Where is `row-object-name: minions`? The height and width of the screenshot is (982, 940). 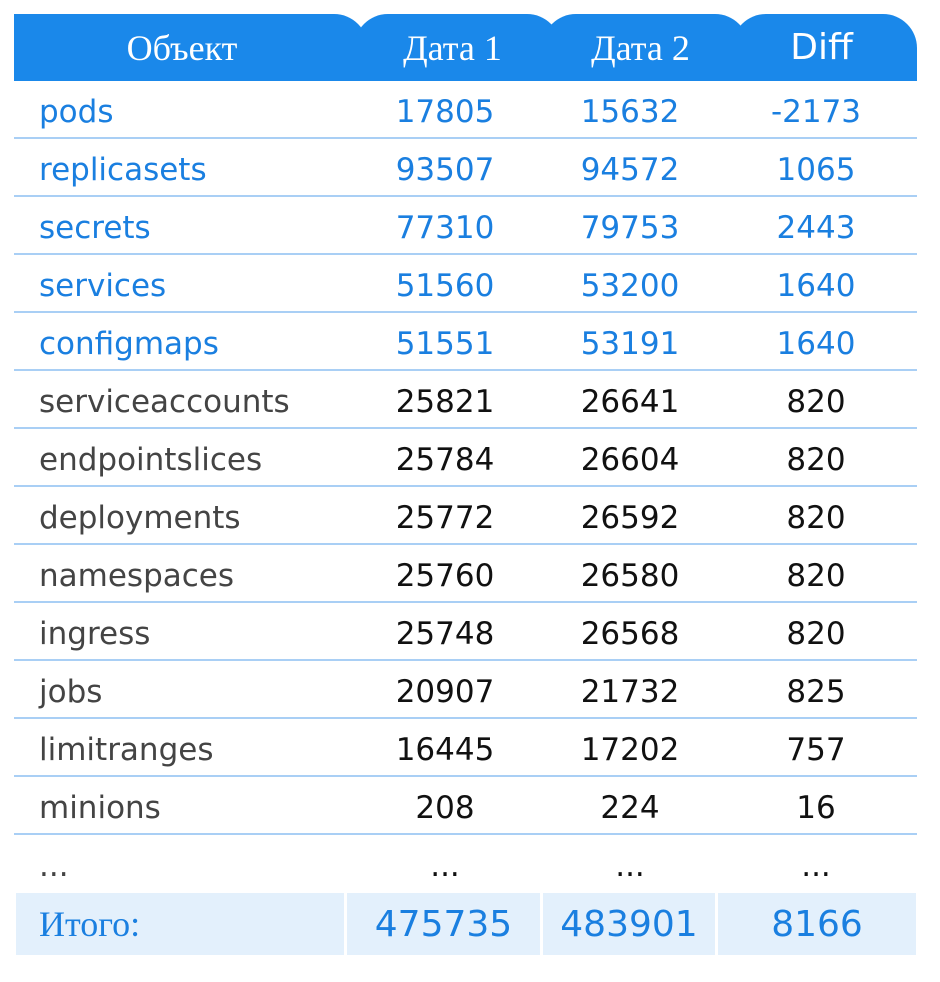 row-object-name: minions is located at coordinates (100, 808).